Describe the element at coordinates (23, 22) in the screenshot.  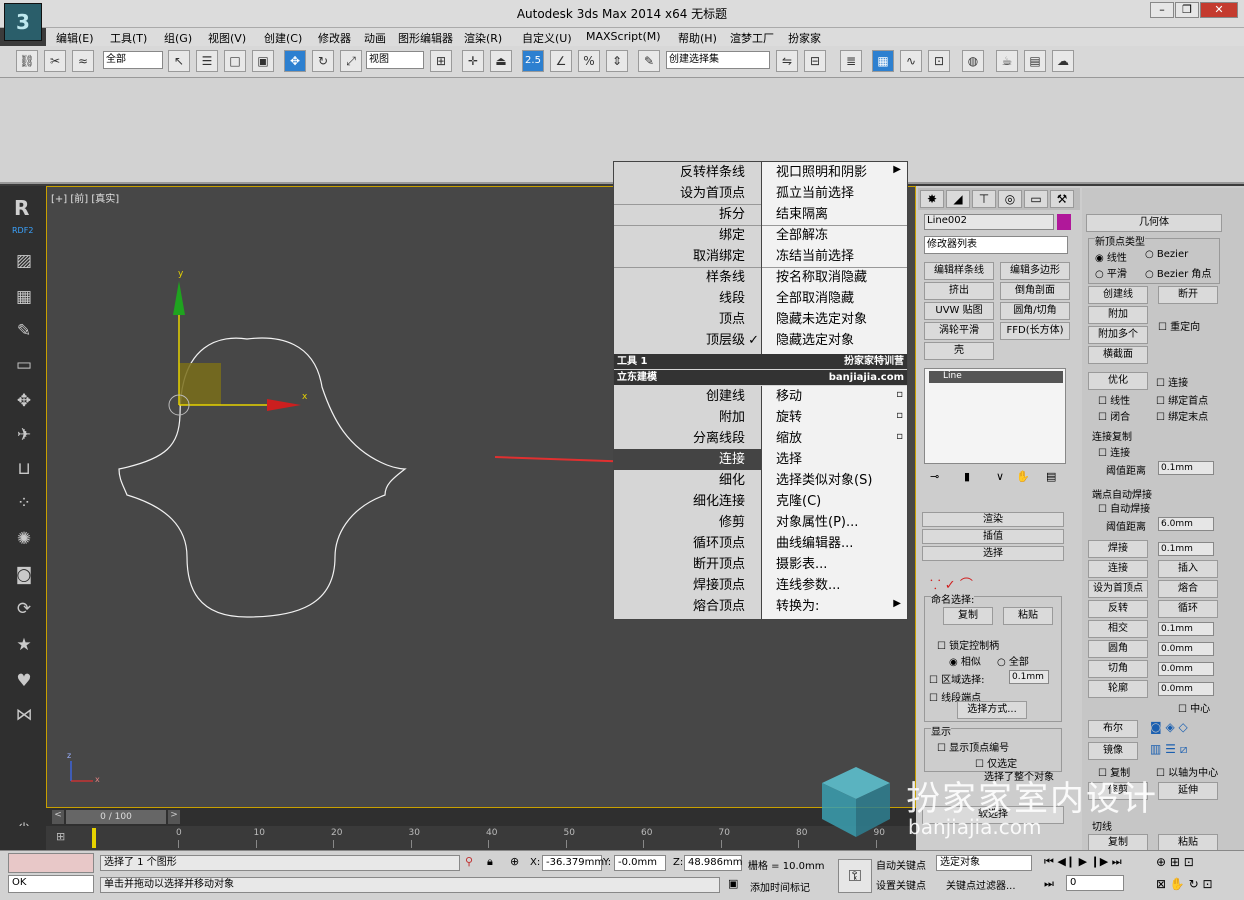
I see `app-logo-icon: 3` at that location.